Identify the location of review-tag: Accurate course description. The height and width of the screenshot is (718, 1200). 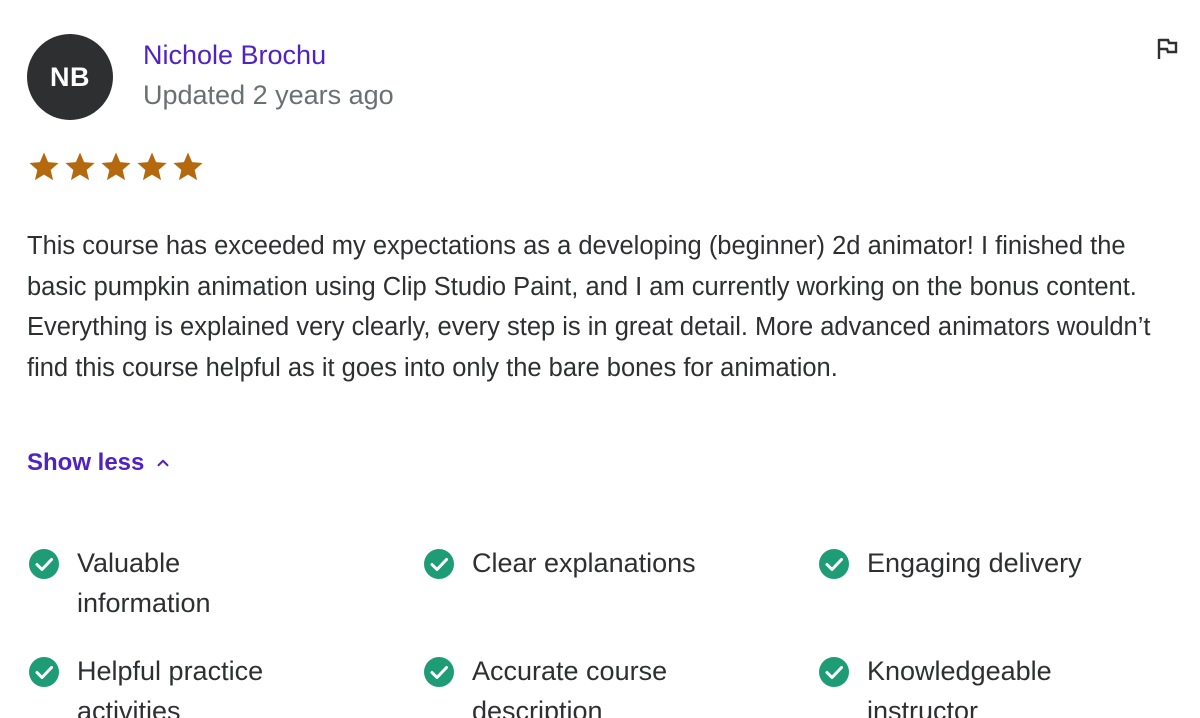
(619, 684).